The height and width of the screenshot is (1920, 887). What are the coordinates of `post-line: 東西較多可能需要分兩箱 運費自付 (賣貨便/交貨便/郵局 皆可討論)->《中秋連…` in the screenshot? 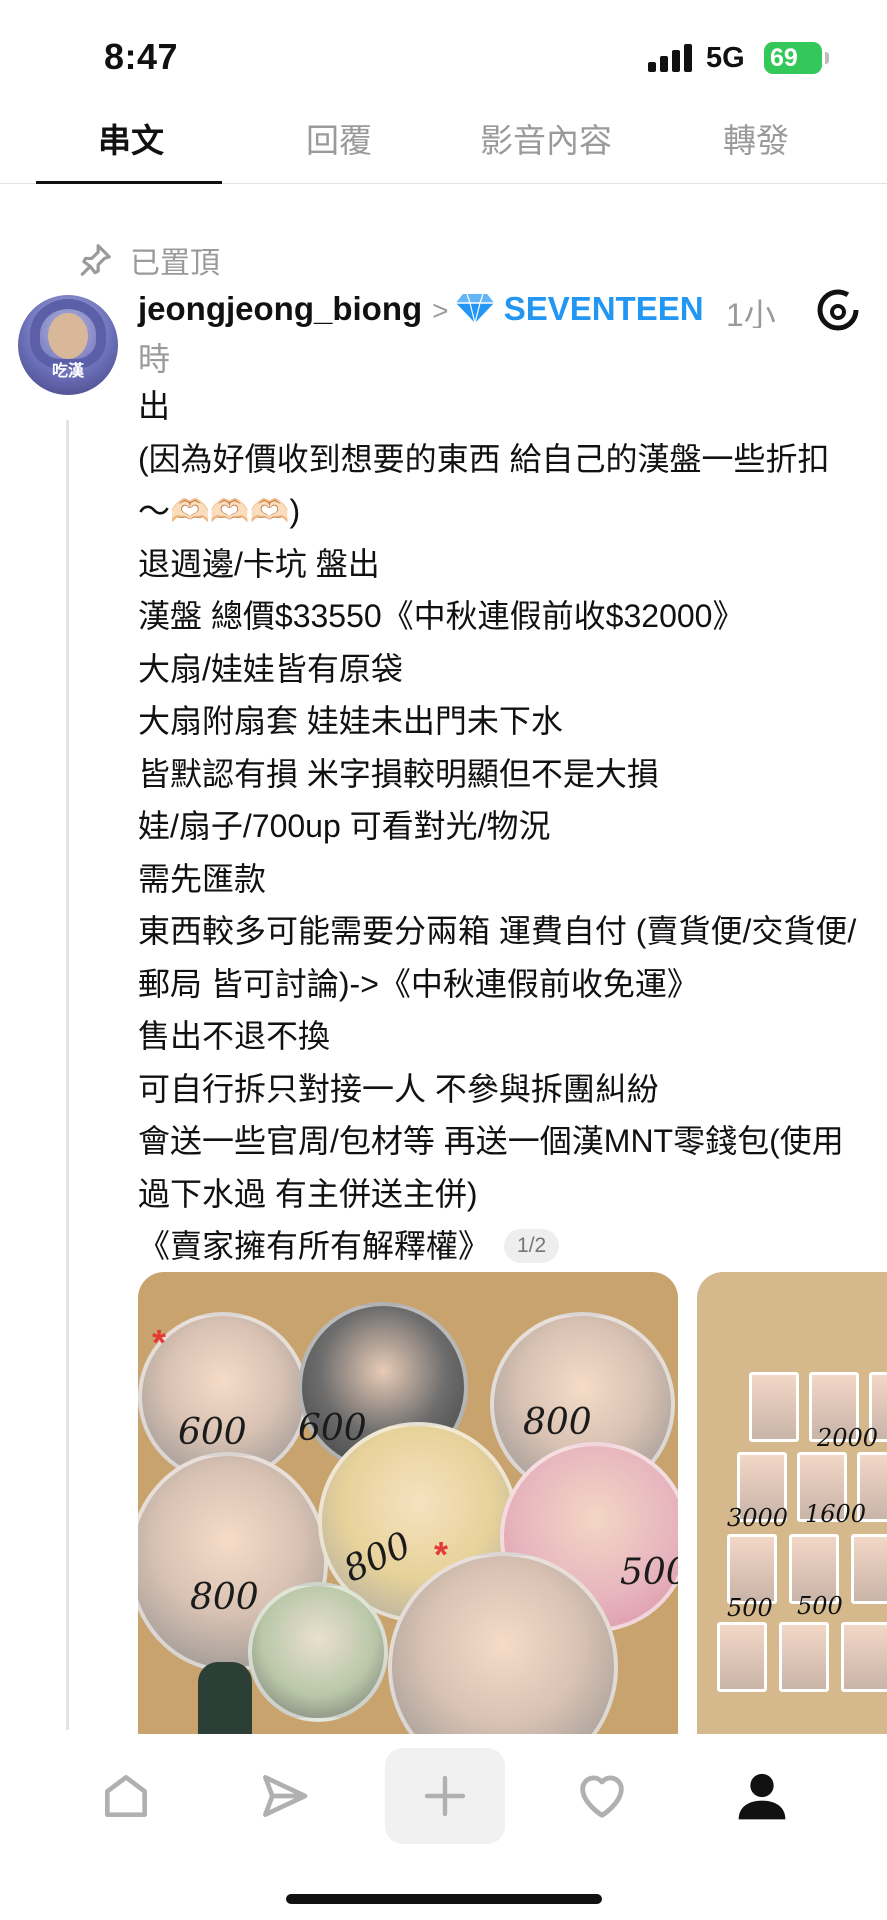 It's located at (497, 957).